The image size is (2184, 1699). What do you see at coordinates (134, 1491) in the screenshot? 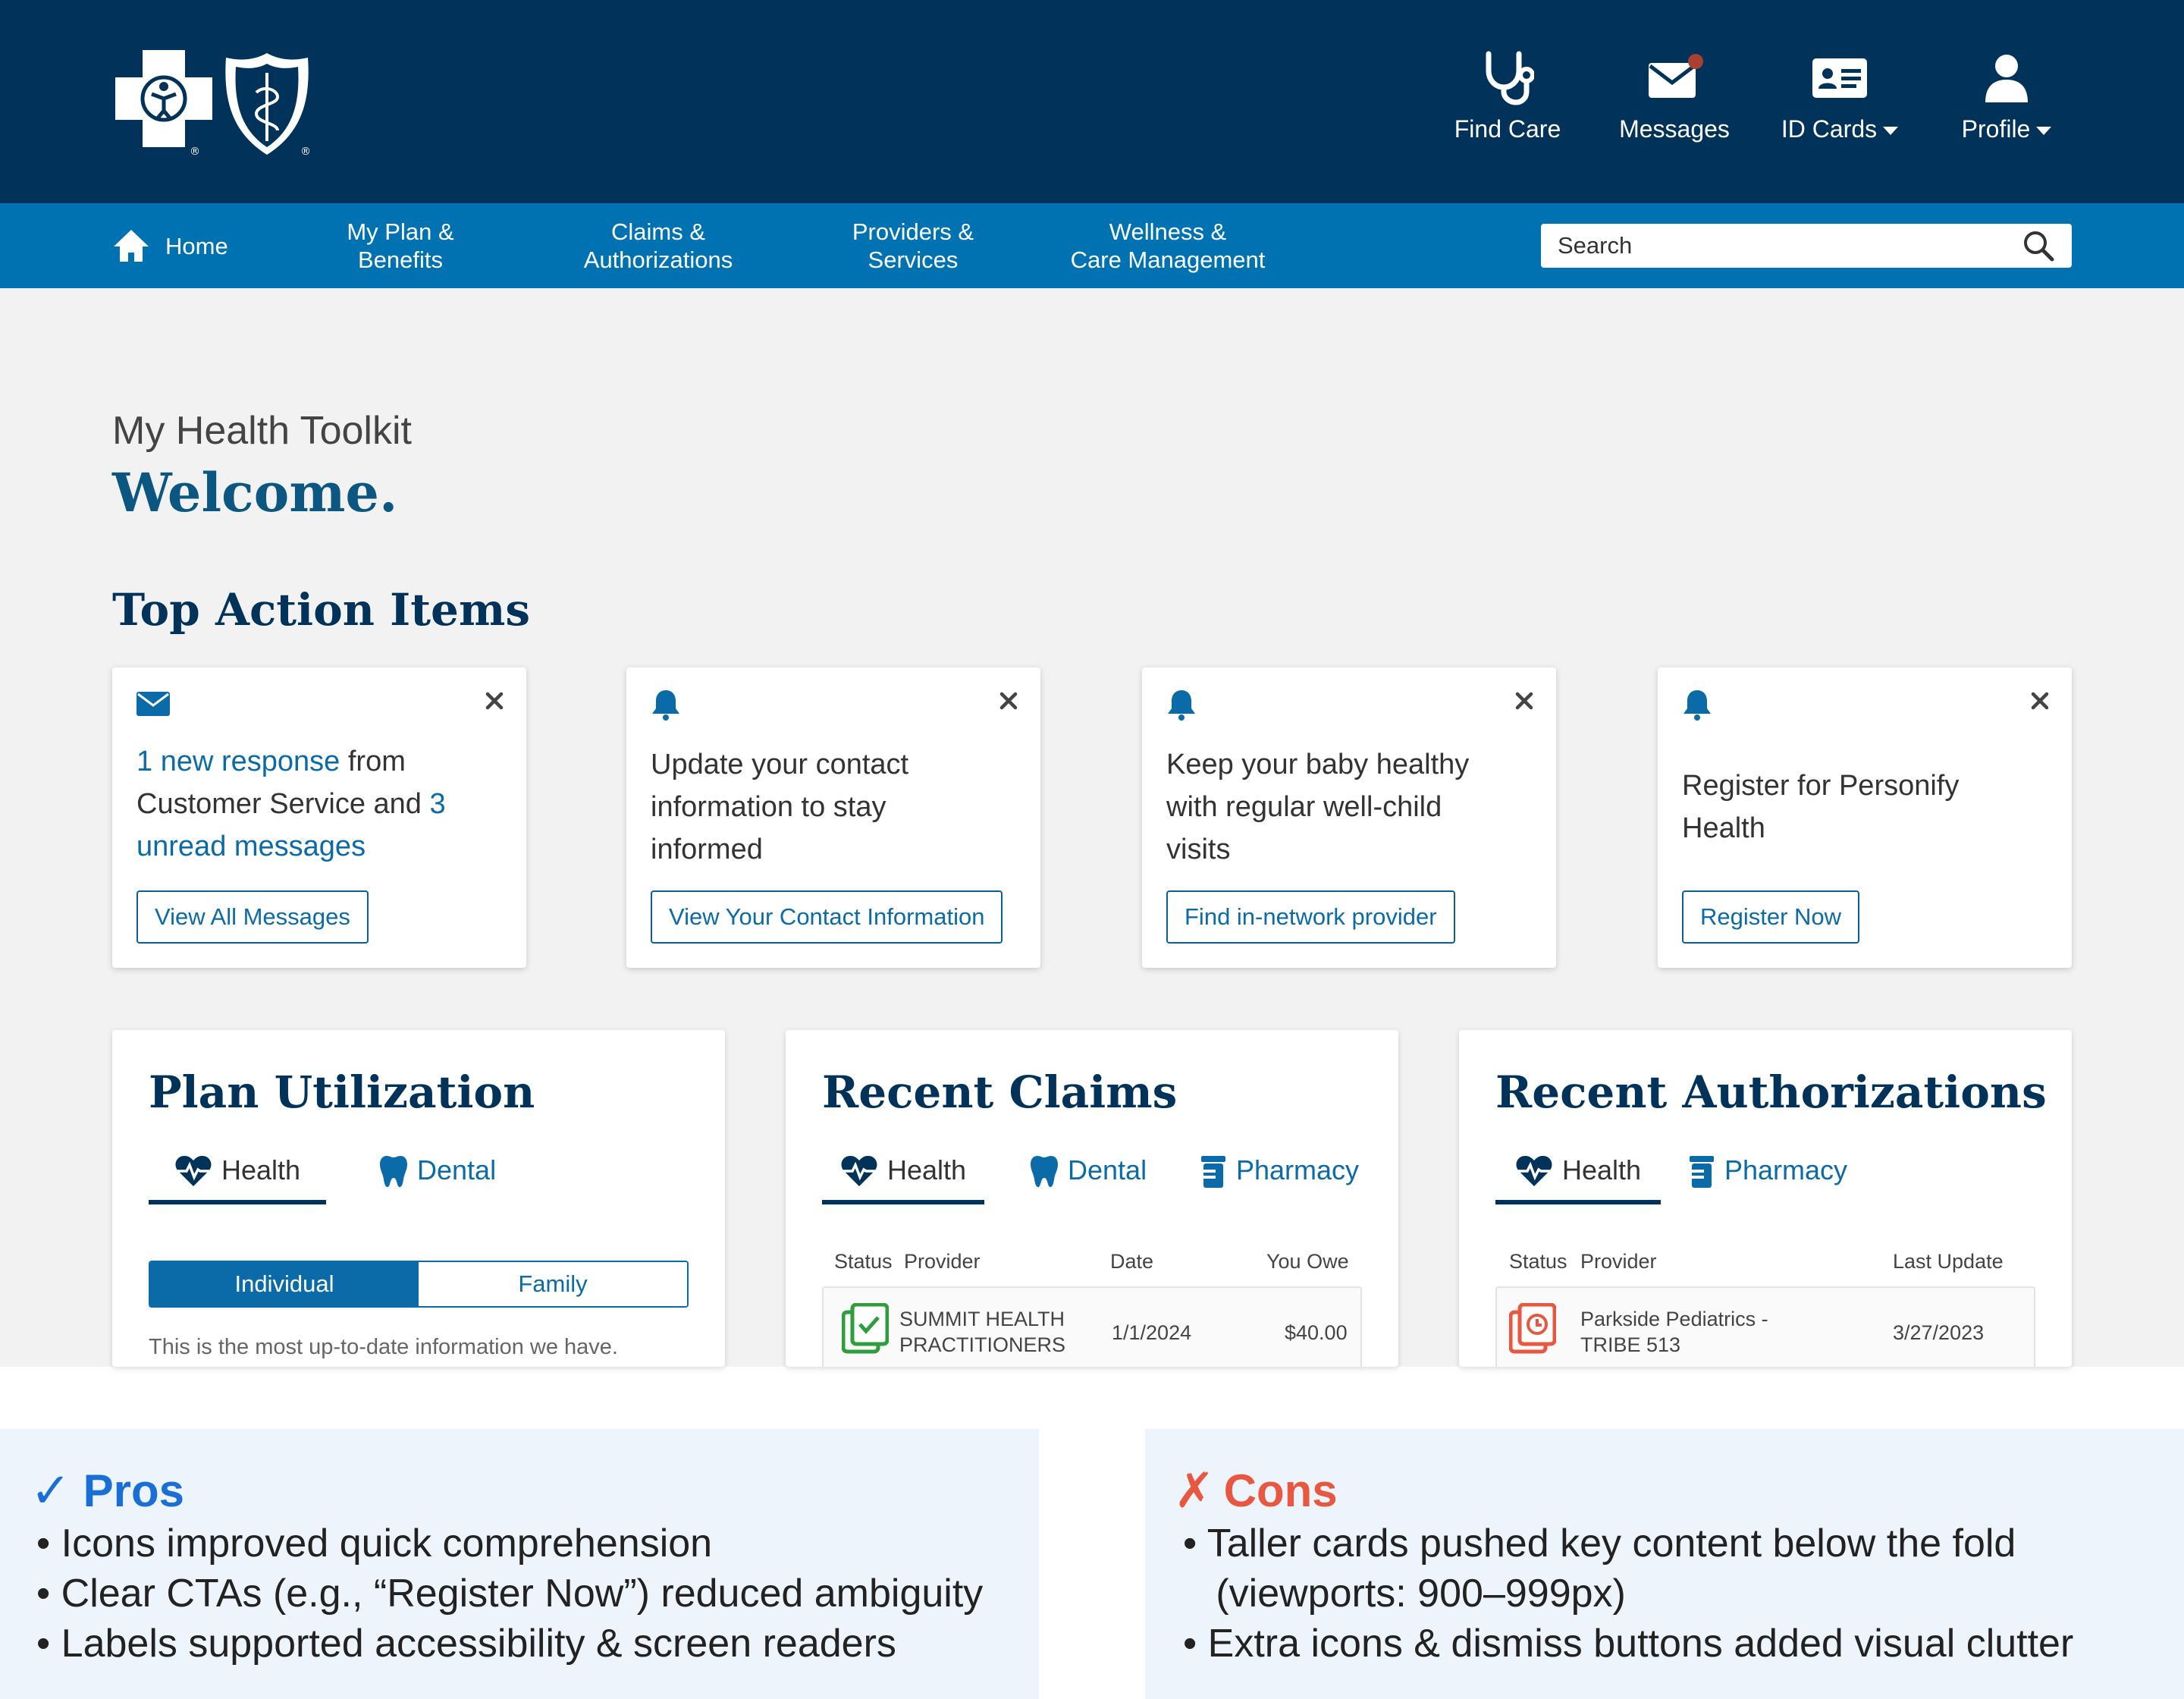
I see `pros-heading: Pros` at bounding box center [134, 1491].